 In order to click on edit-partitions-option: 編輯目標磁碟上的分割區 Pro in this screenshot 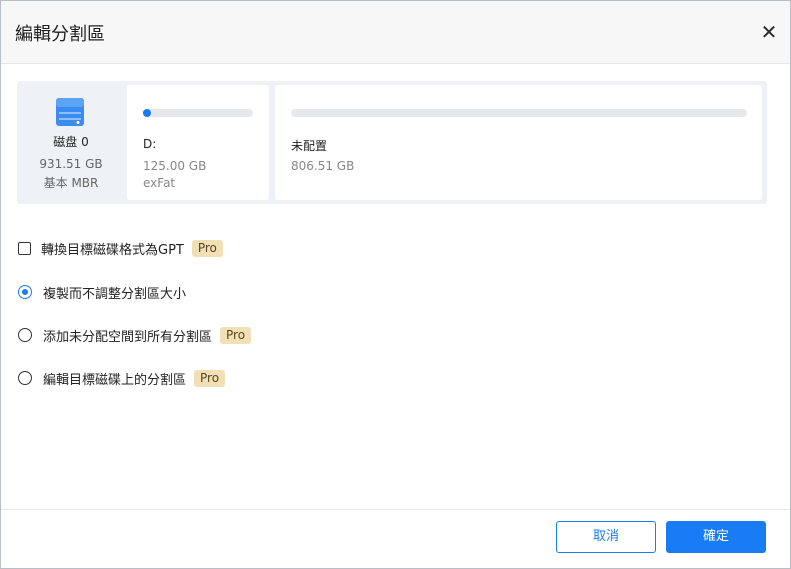, I will do `click(122, 378)`.